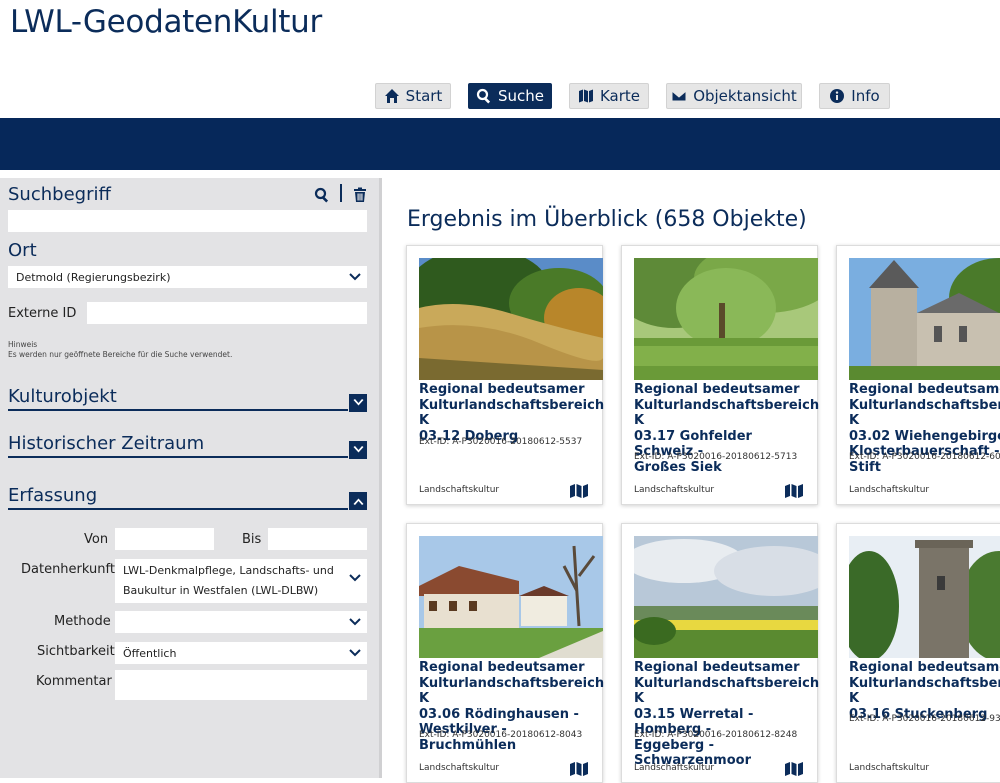 The height and width of the screenshot is (783, 1000). Describe the element at coordinates (500, 144) in the screenshot. I see `header-banner` at that location.